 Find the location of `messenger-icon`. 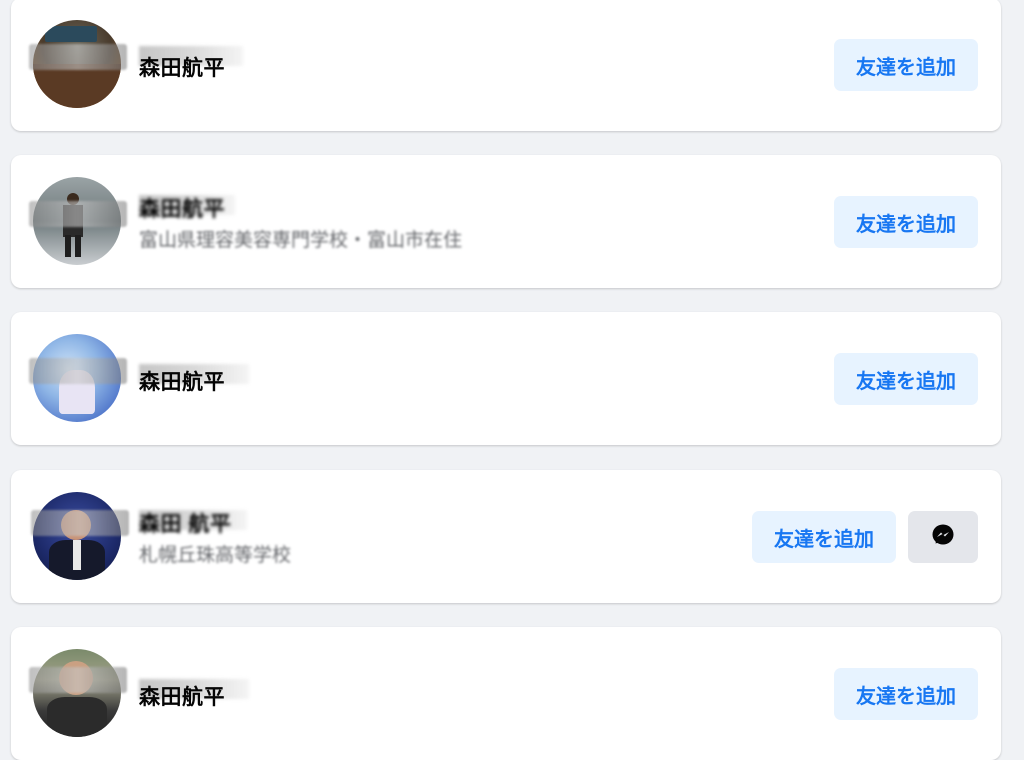

messenger-icon is located at coordinates (943, 537).